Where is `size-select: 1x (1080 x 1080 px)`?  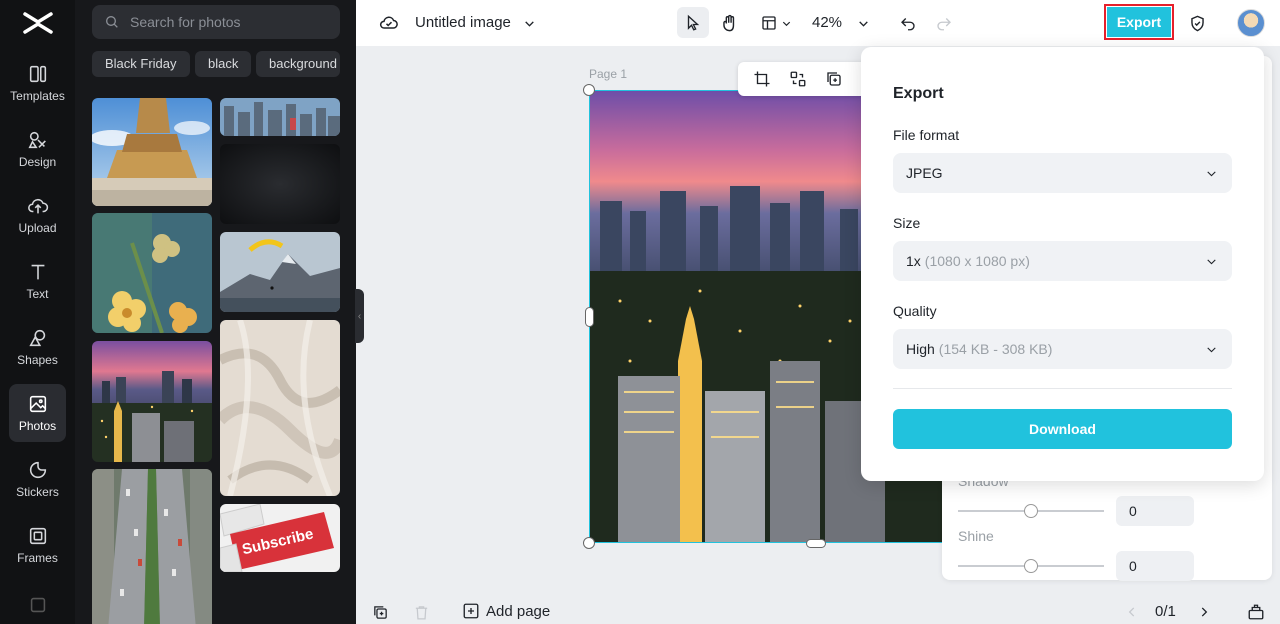 size-select: 1x (1080 x 1080 px) is located at coordinates (1062, 261).